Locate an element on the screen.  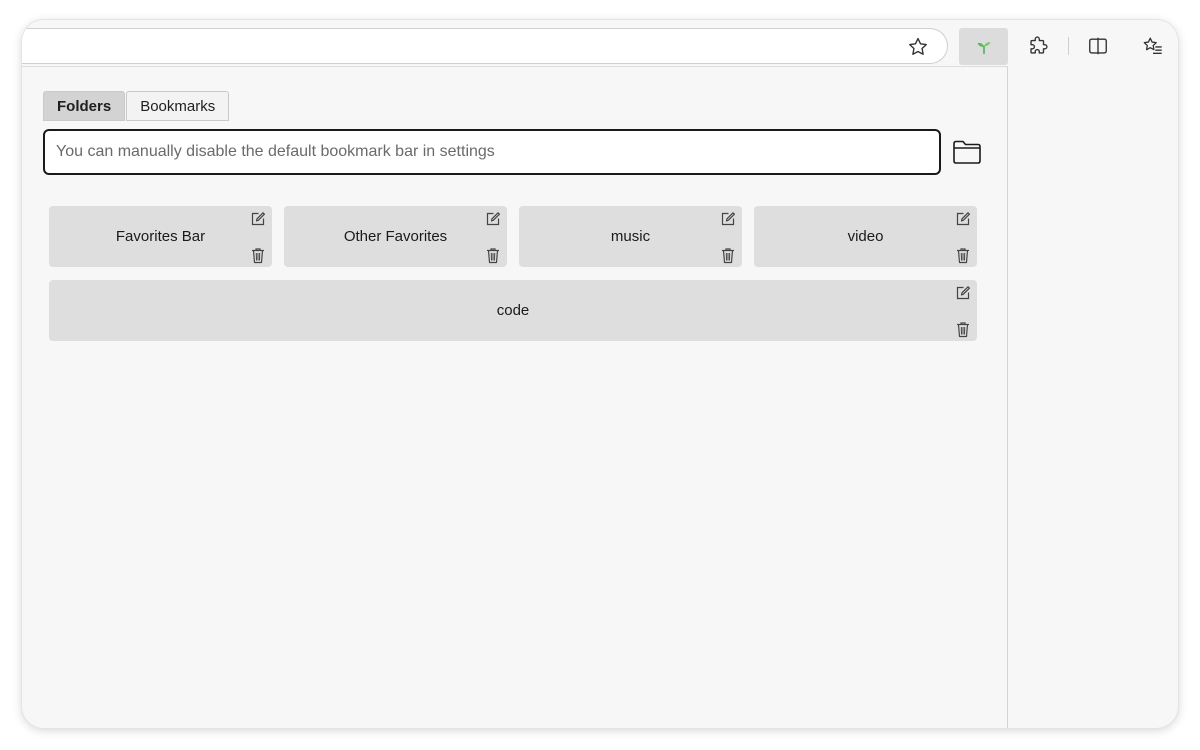
toolbar-divider is located at coordinates (1068, 46).